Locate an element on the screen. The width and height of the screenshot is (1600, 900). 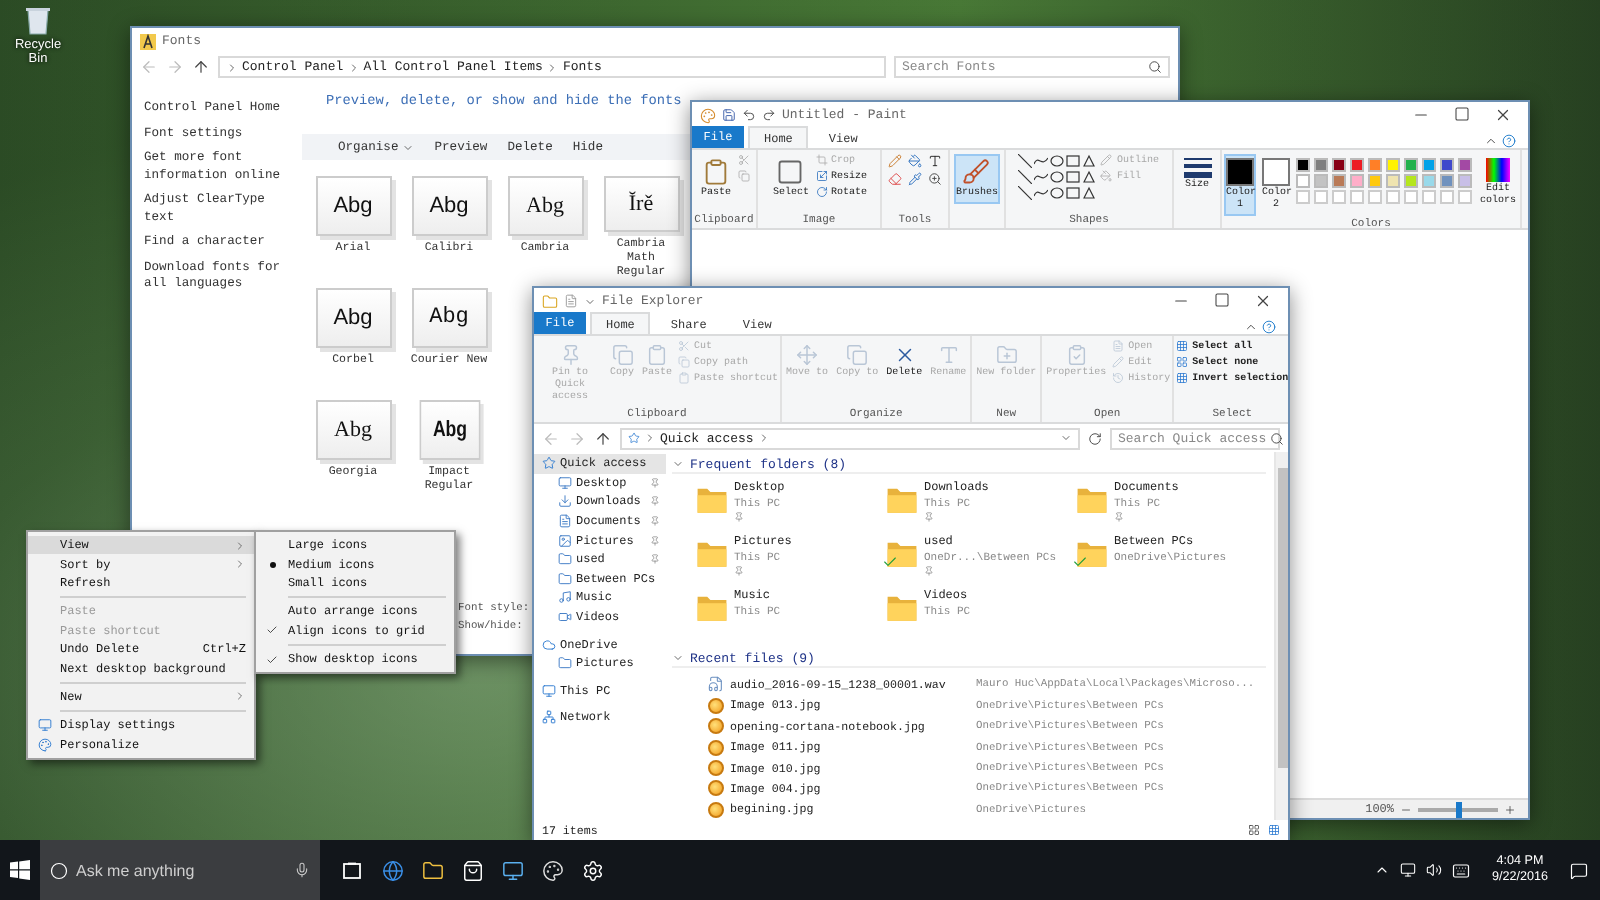
search-box: Ask me anything is located at coordinates (180, 870).